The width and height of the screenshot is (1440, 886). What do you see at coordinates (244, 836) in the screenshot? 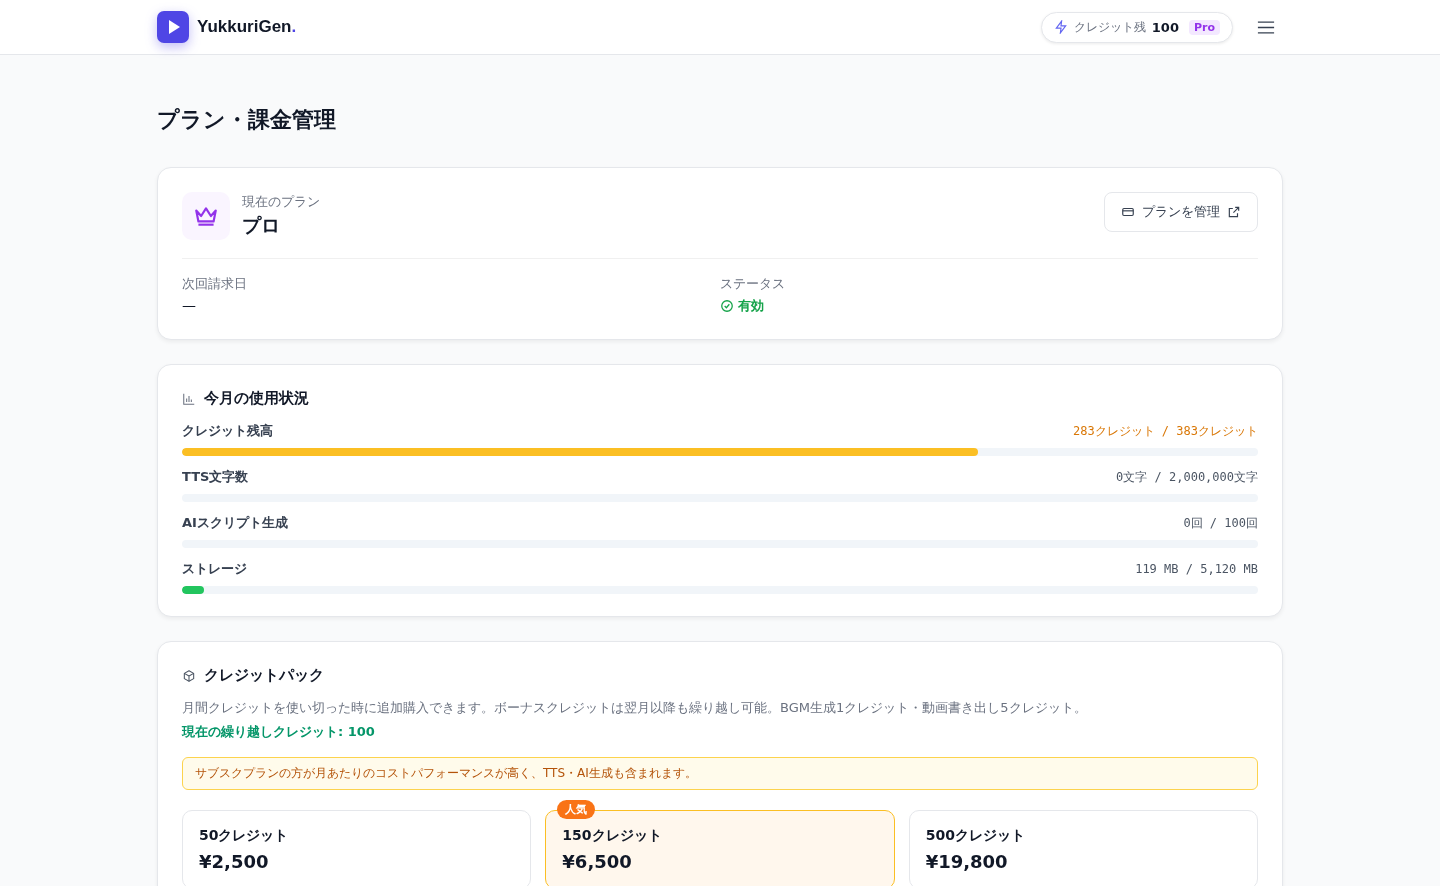
I see `pack-name: 50クレジット` at bounding box center [244, 836].